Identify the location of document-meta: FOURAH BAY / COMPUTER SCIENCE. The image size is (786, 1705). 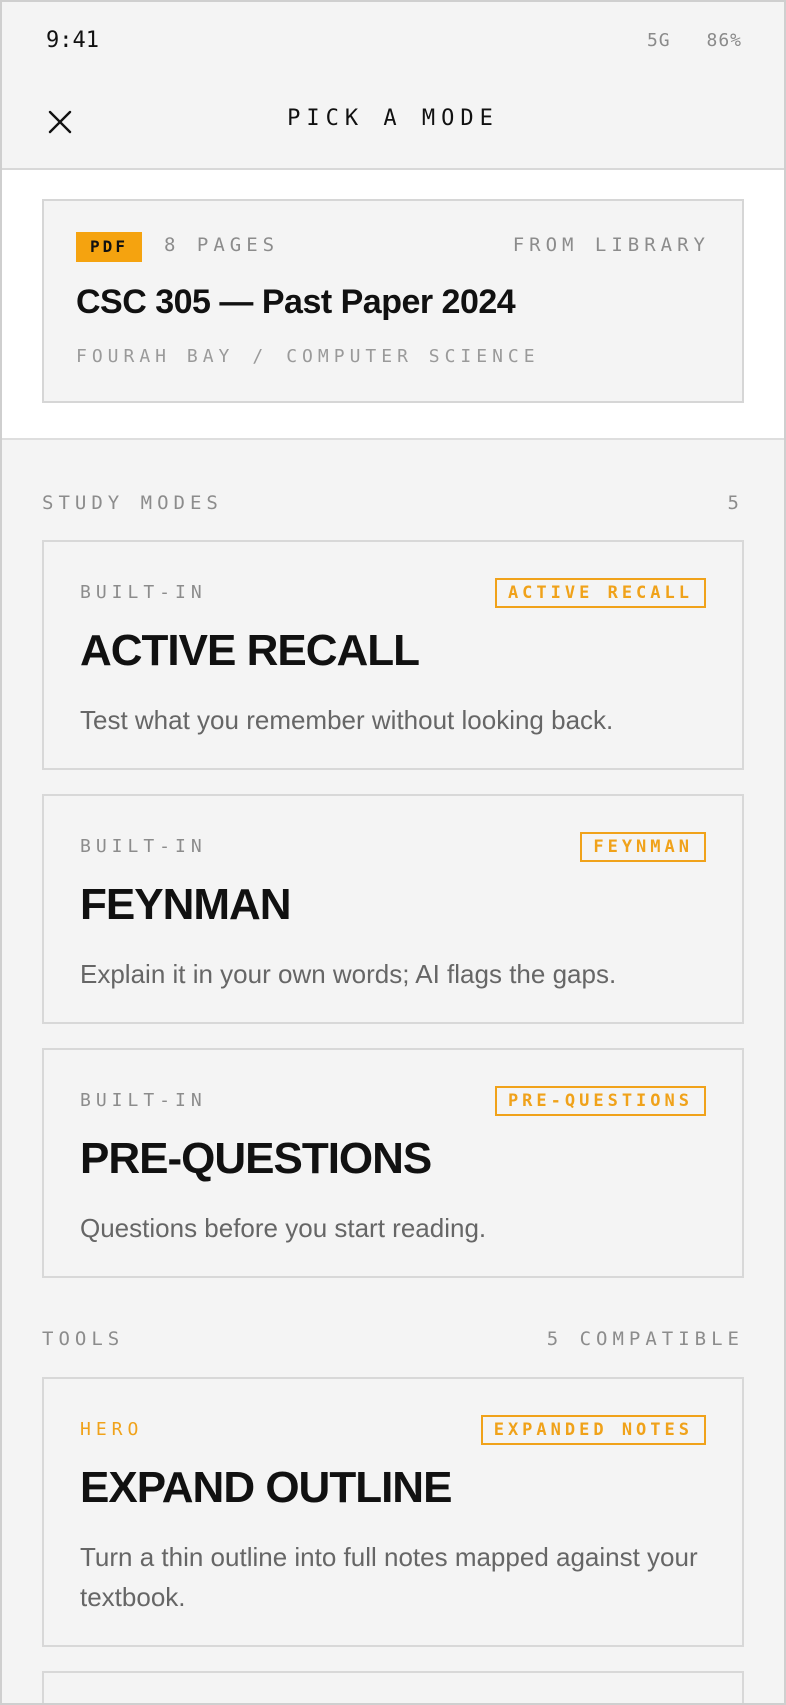
(308, 356).